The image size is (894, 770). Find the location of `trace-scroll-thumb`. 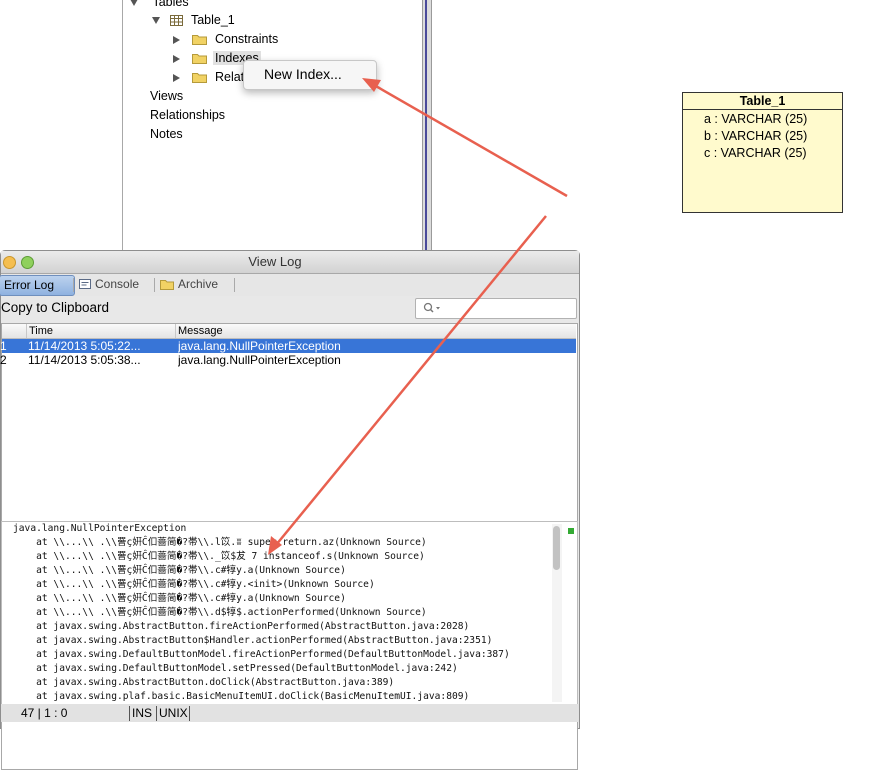

trace-scroll-thumb is located at coordinates (556, 548).